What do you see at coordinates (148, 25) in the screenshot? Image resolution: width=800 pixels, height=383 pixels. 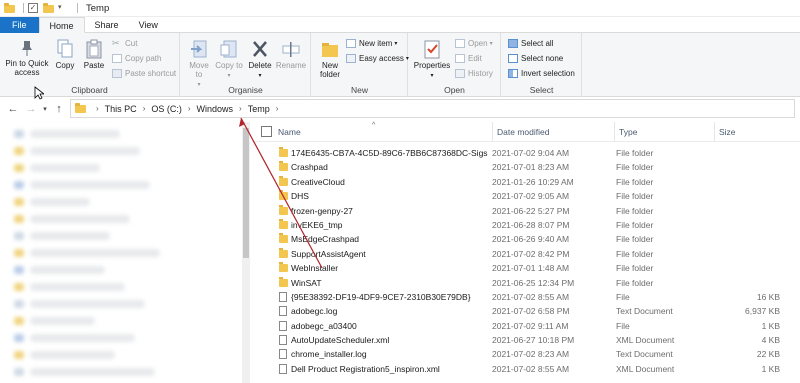 I see `tab-view: View` at bounding box center [148, 25].